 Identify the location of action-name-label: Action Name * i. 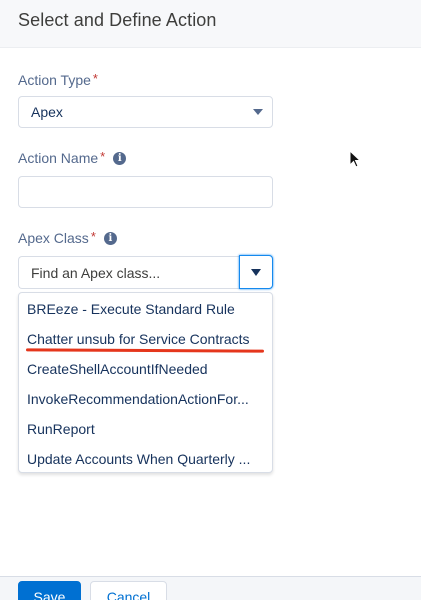
(72, 157).